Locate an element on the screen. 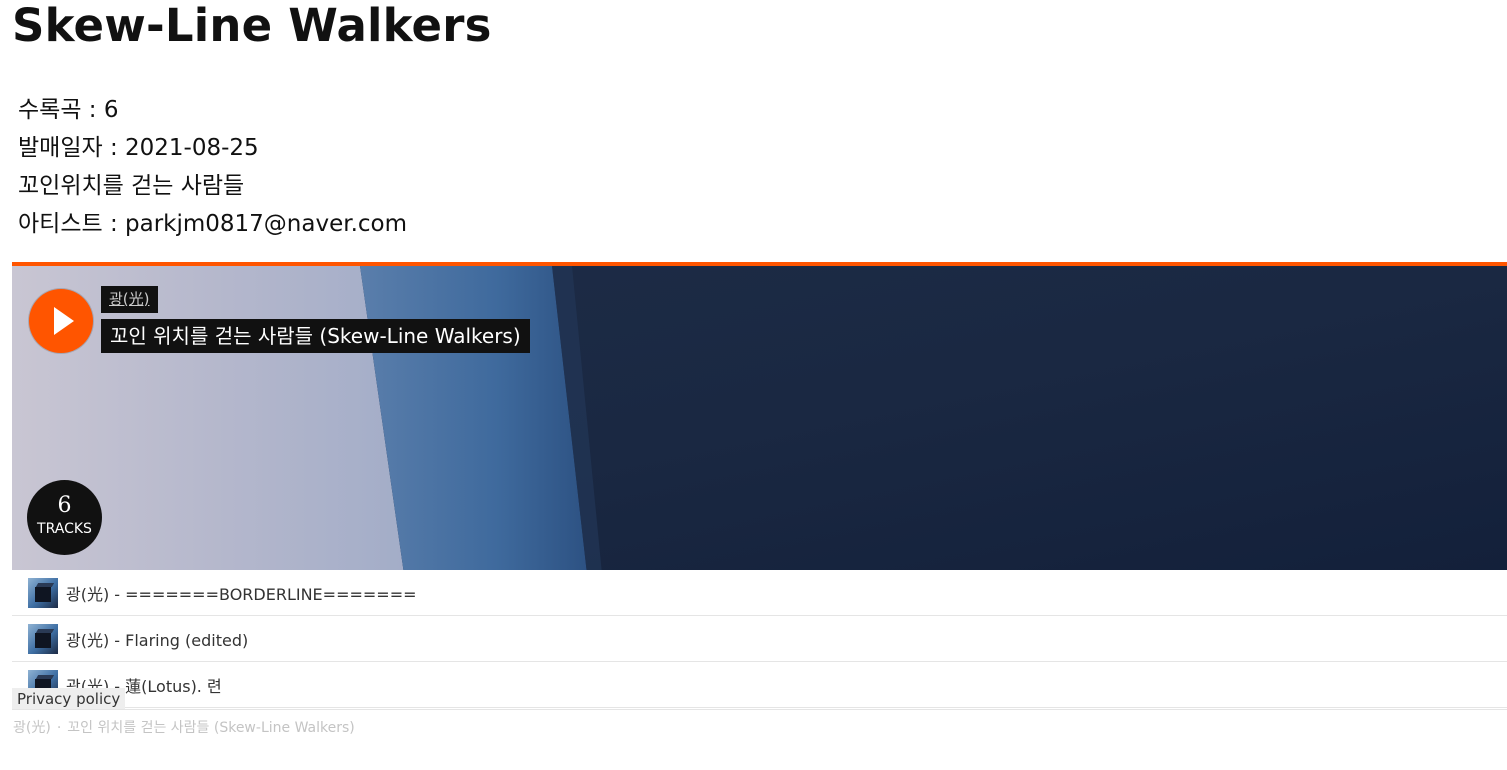  tracks-count: 6 is located at coordinates (64, 505).